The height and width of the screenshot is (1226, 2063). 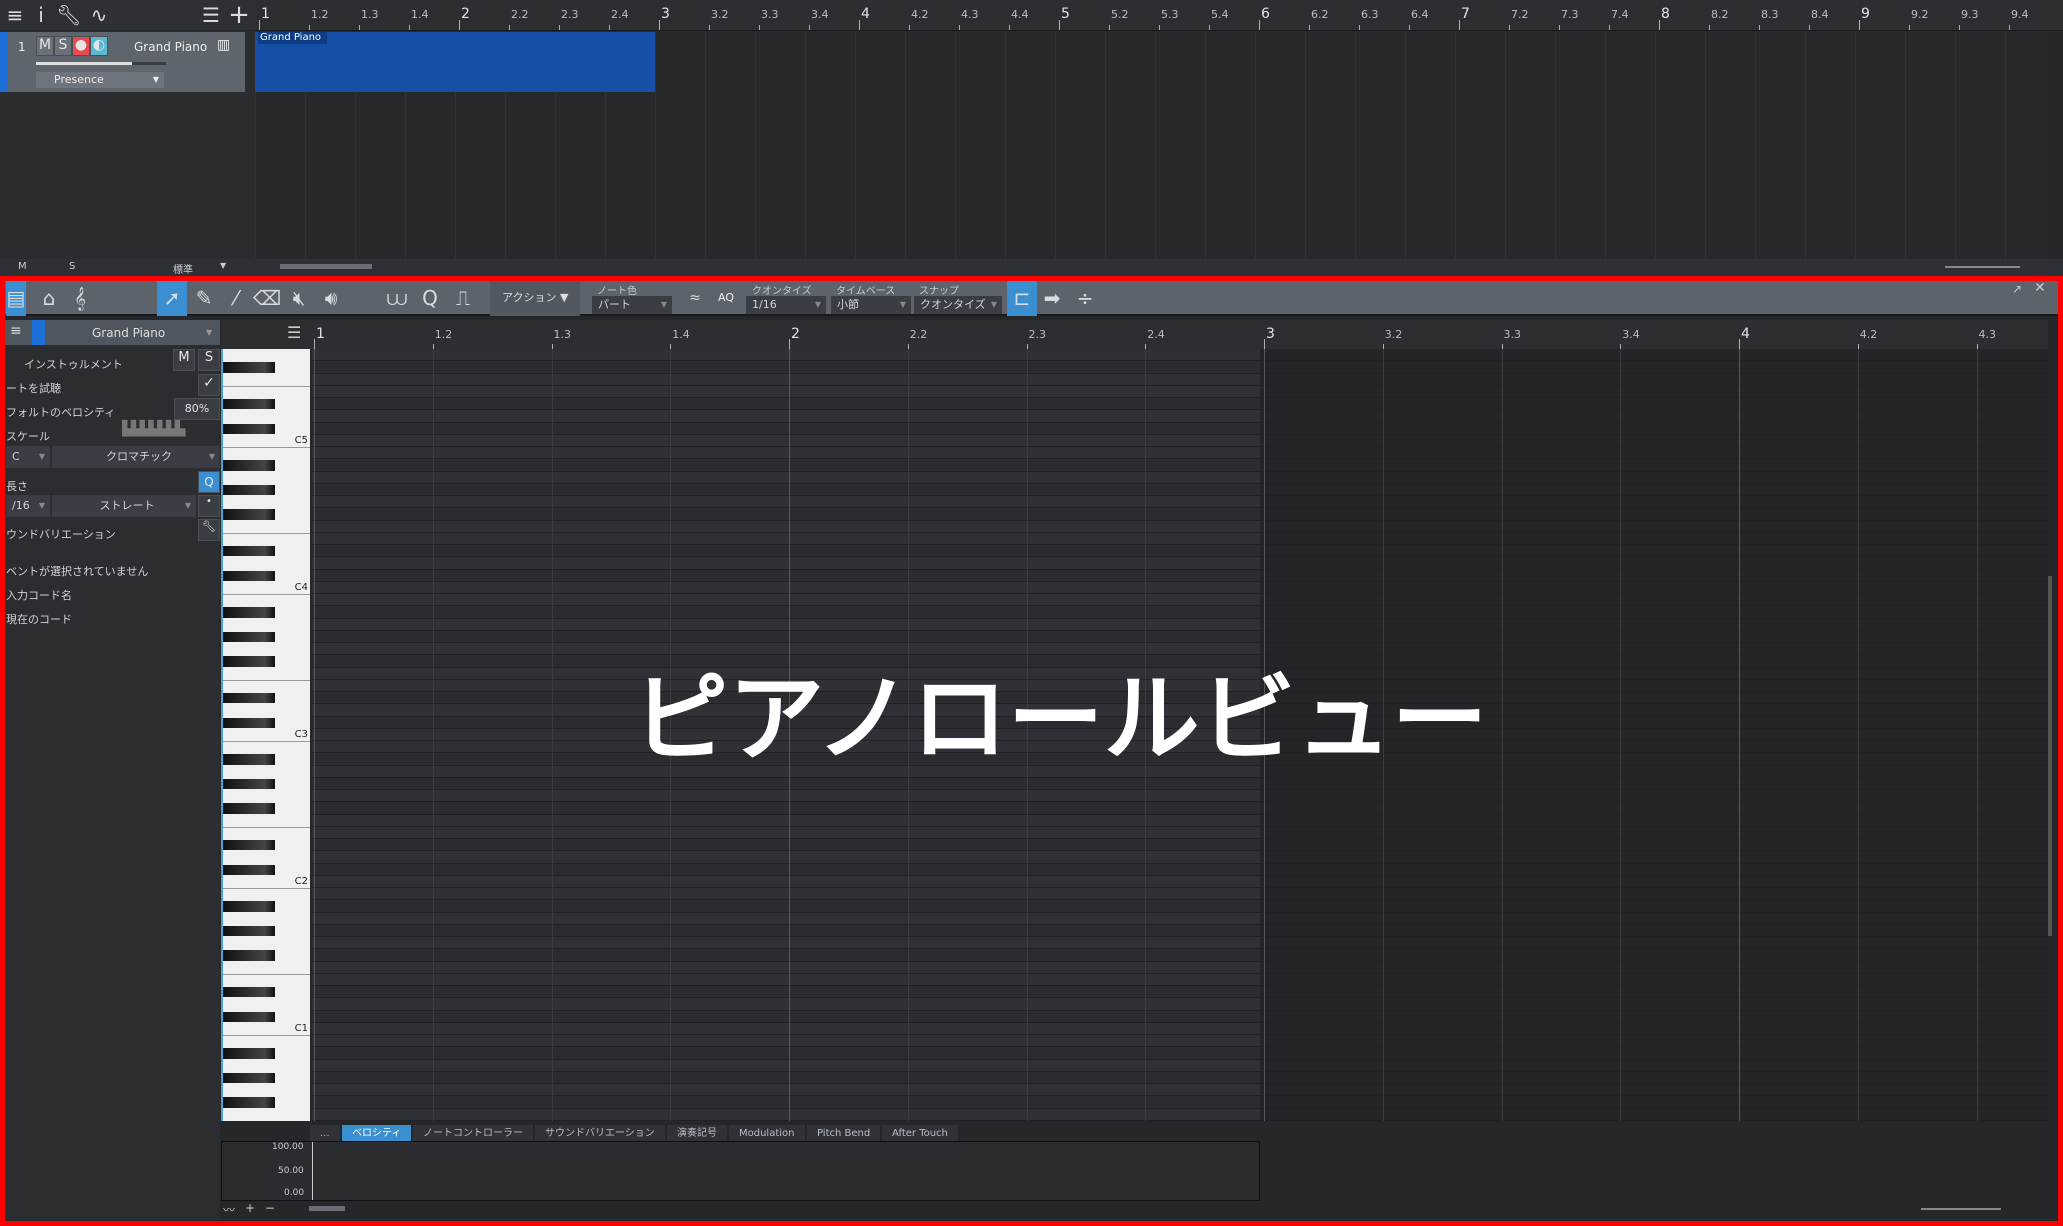 What do you see at coordinates (183, 268) in the screenshot?
I see `layout-select: 標準` at bounding box center [183, 268].